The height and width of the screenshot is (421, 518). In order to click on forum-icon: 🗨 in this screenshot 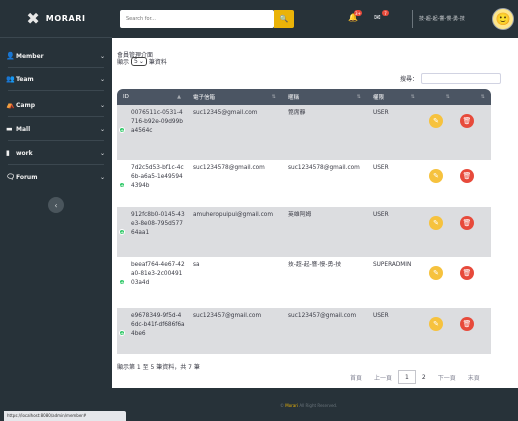, I will do `click(10, 177)`.